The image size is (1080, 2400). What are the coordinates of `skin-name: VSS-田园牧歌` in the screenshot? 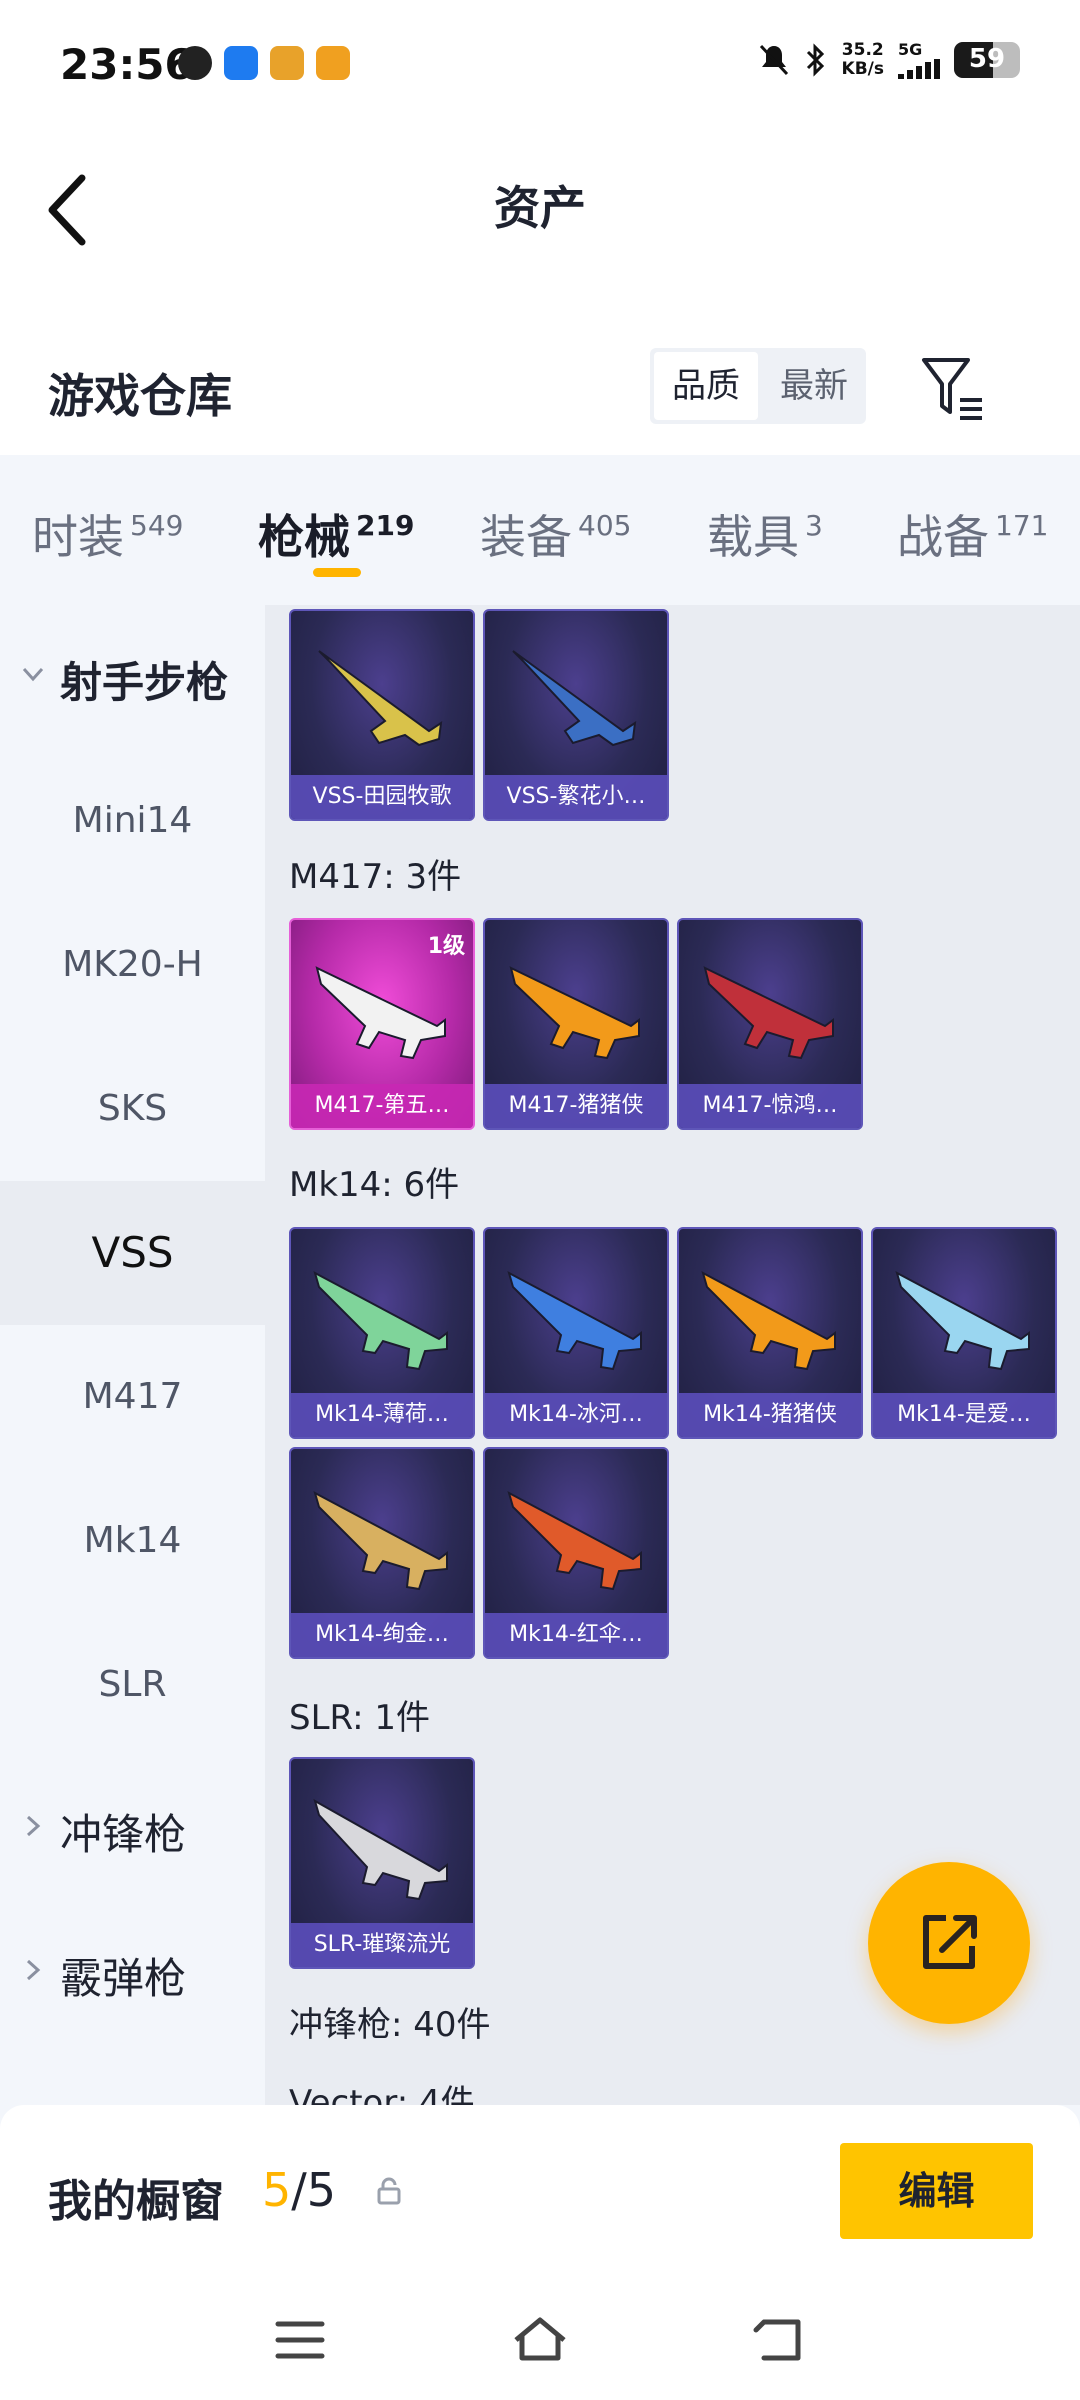 It's located at (382, 797).